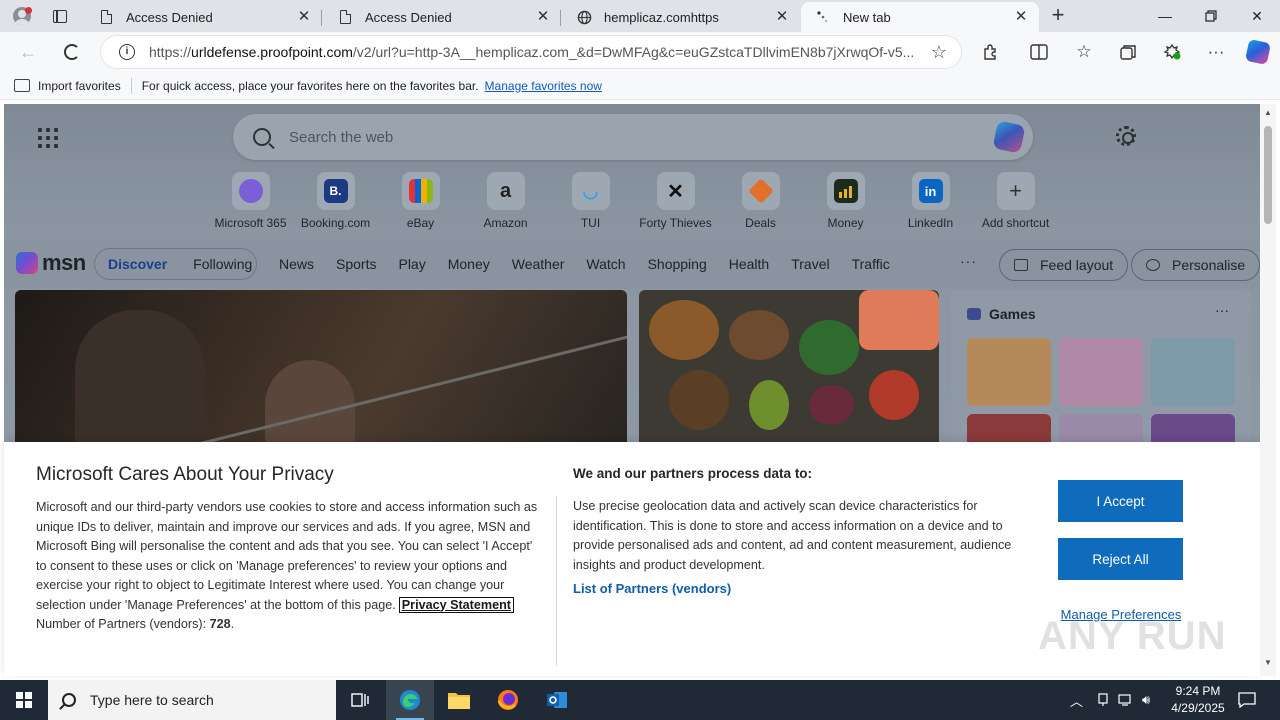  What do you see at coordinates (1198, 700) in the screenshot?
I see `taskbar-clock: 9:24 PM 4/29/2025` at bounding box center [1198, 700].